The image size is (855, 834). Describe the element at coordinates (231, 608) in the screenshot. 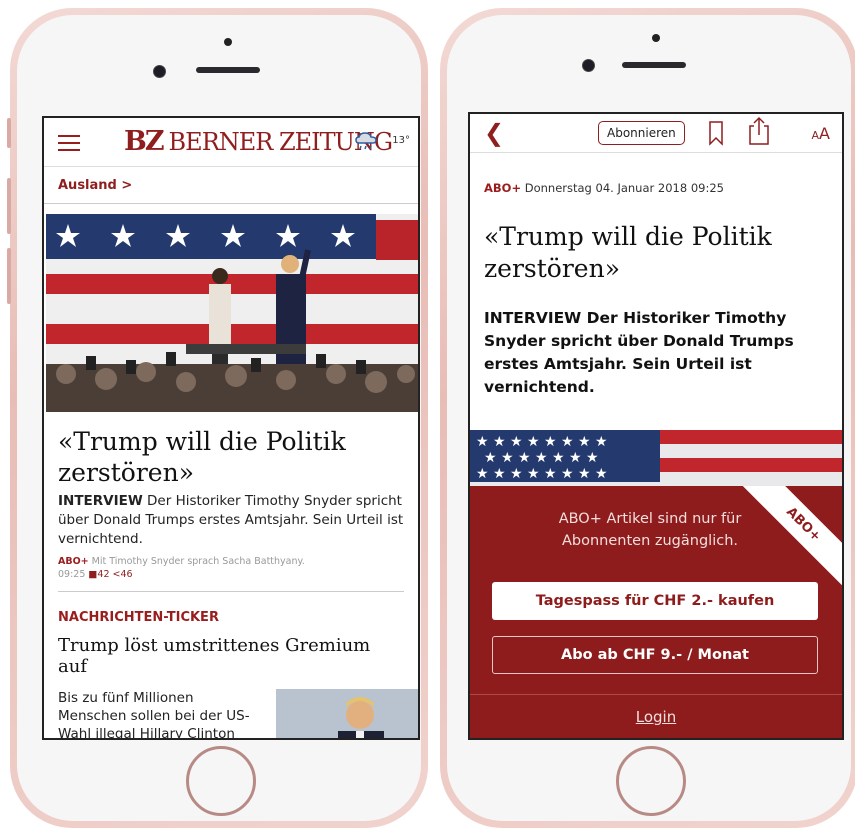

I see `ticker-label: NACHRICHTEN-TICKER` at that location.